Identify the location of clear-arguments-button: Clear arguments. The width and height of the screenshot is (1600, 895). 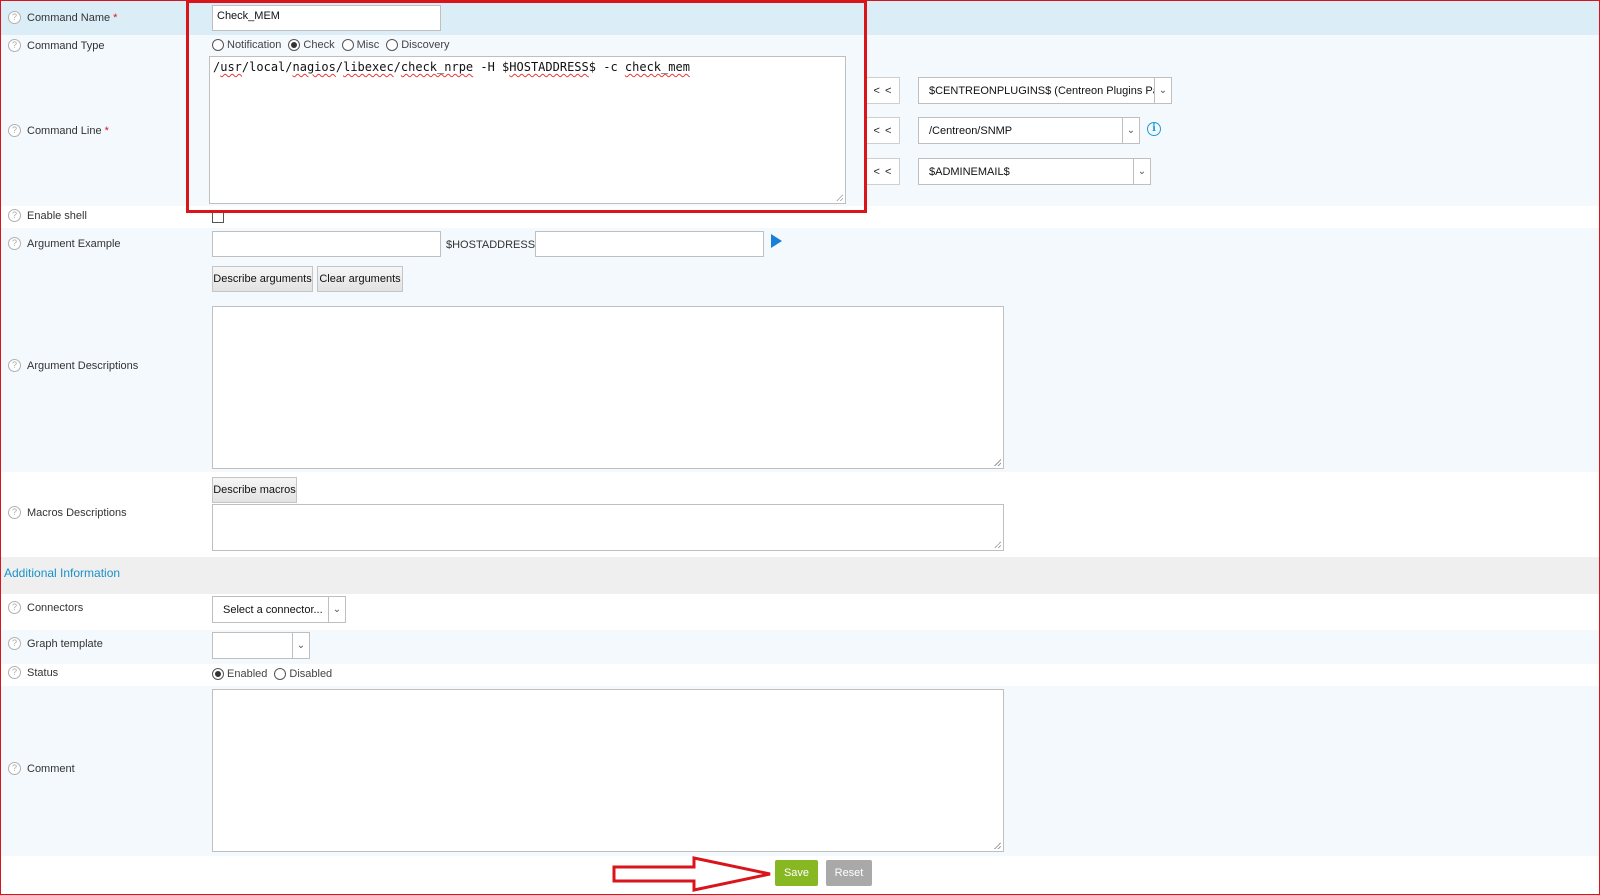
(360, 279).